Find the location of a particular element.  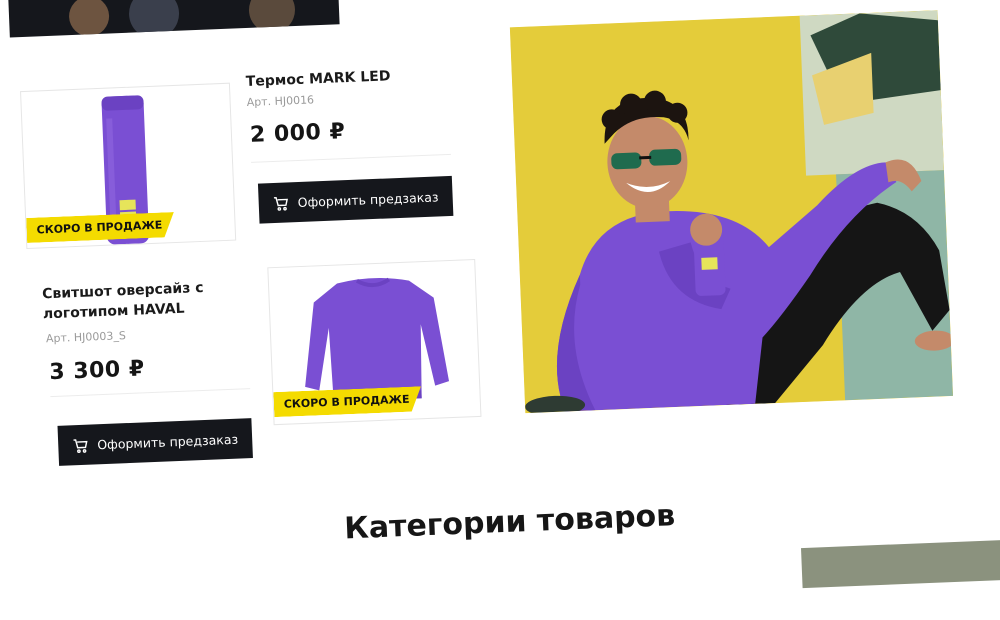

product-image-sweatshirt: СКОРО В ПРОДАЖЕ is located at coordinates (374, 342).